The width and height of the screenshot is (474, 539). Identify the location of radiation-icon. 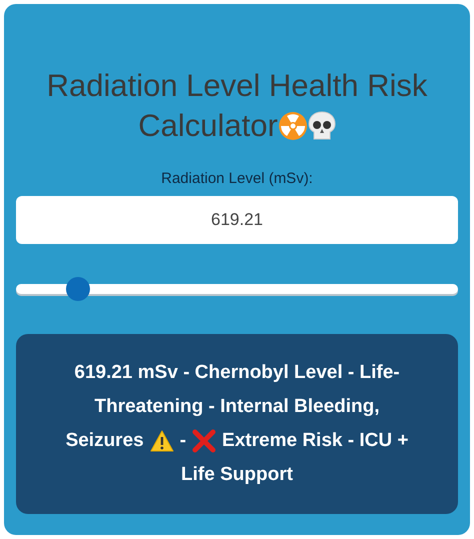
(293, 126).